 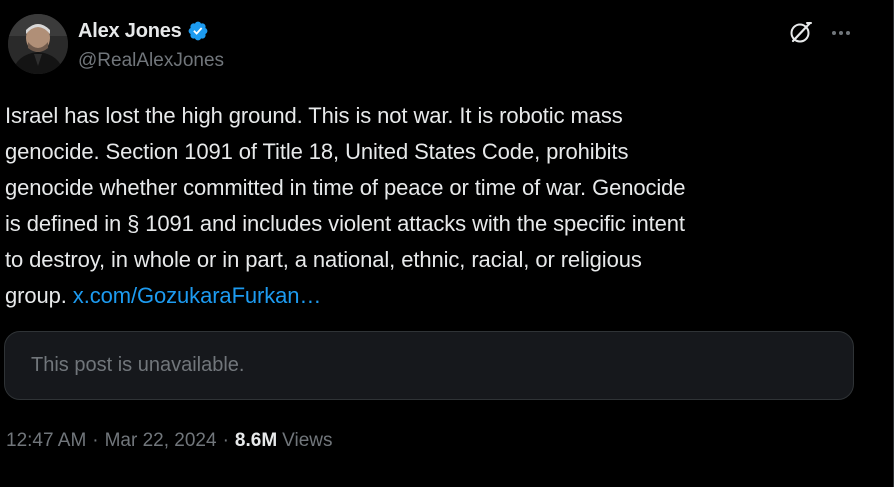 I want to click on grok-icon, so click(x=801, y=32).